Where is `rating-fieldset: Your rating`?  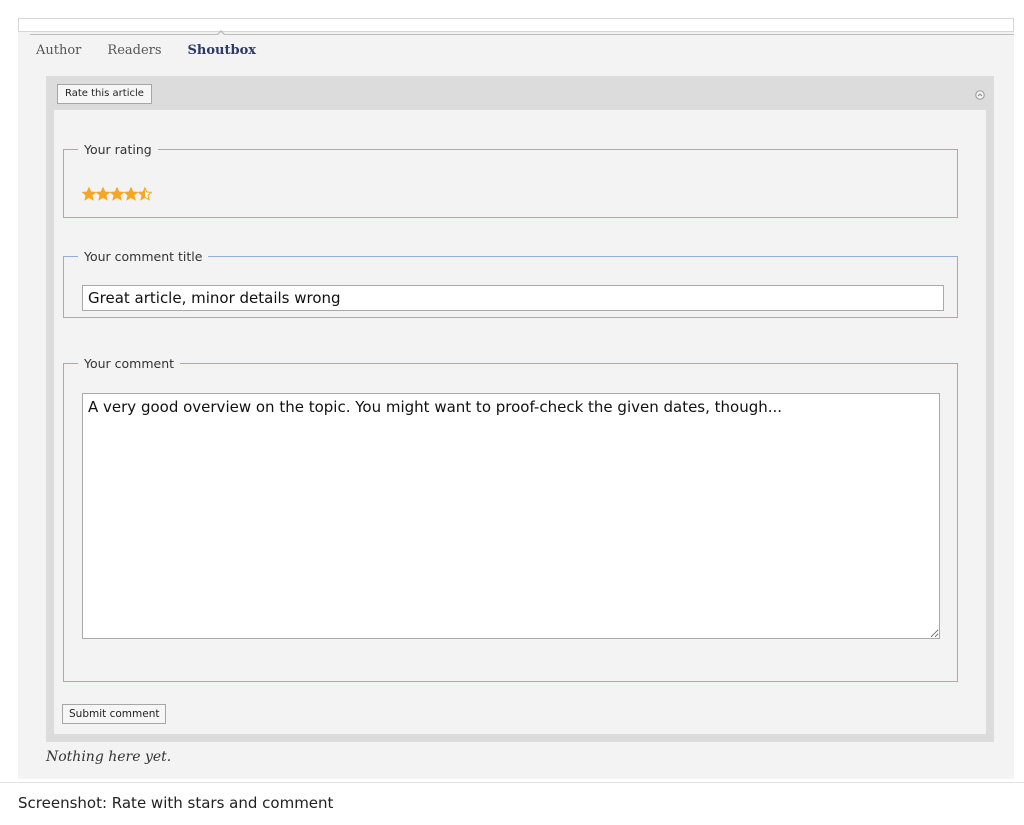 rating-fieldset: Your rating is located at coordinates (510, 180).